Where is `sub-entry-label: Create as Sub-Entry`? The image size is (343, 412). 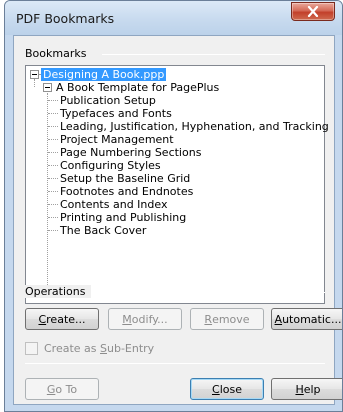 sub-entry-label: Create as Sub-Entry is located at coordinates (99, 348).